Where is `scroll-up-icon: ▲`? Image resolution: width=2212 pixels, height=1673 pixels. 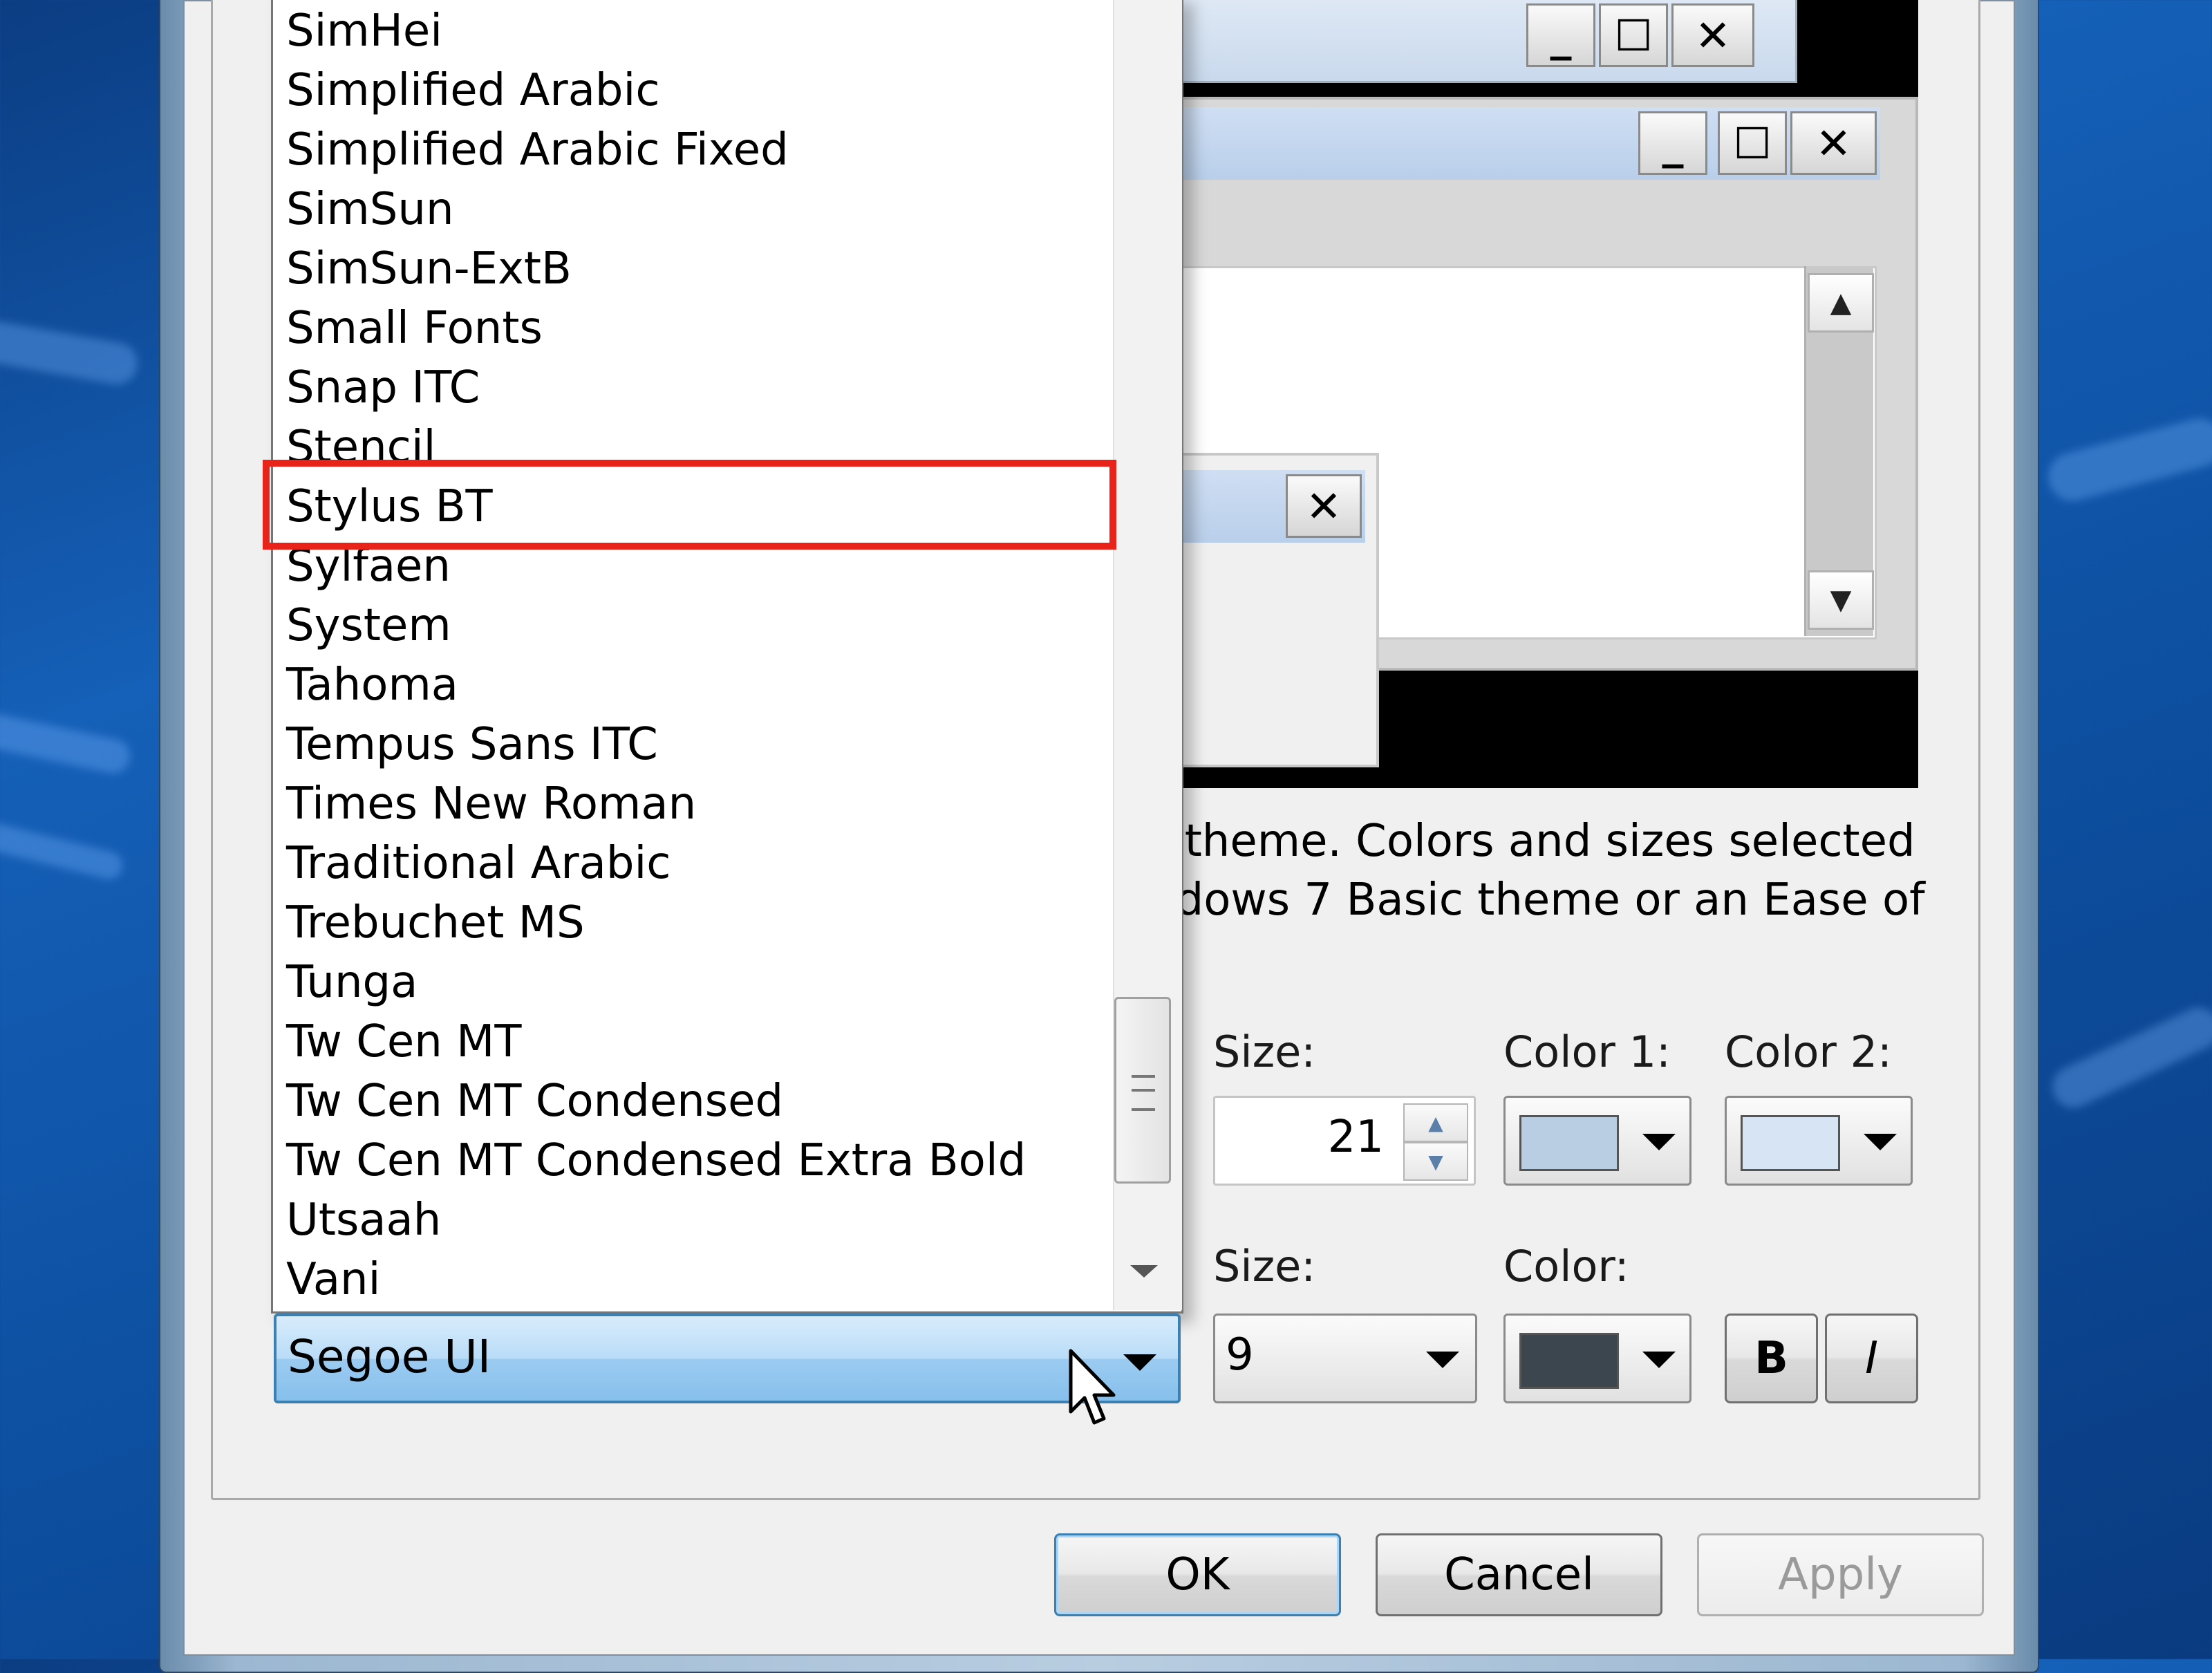
scroll-up-icon: ▲ is located at coordinates (1841, 303).